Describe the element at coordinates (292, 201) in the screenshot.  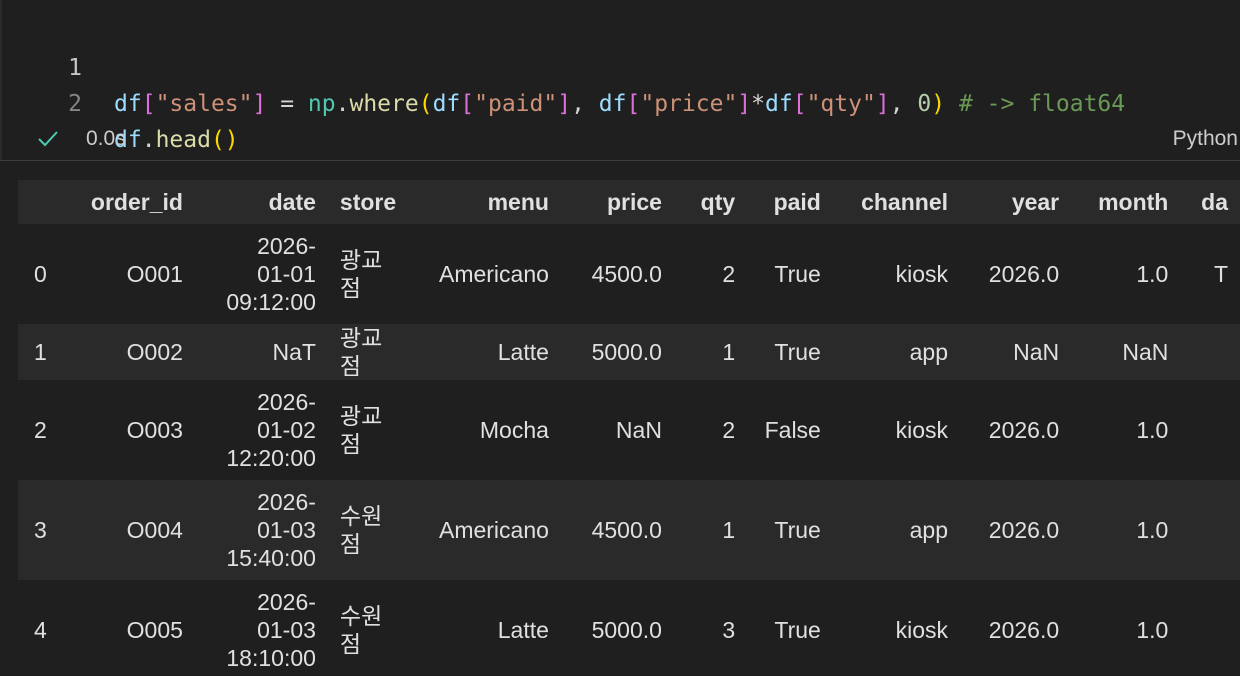
I see `column-header: date` at that location.